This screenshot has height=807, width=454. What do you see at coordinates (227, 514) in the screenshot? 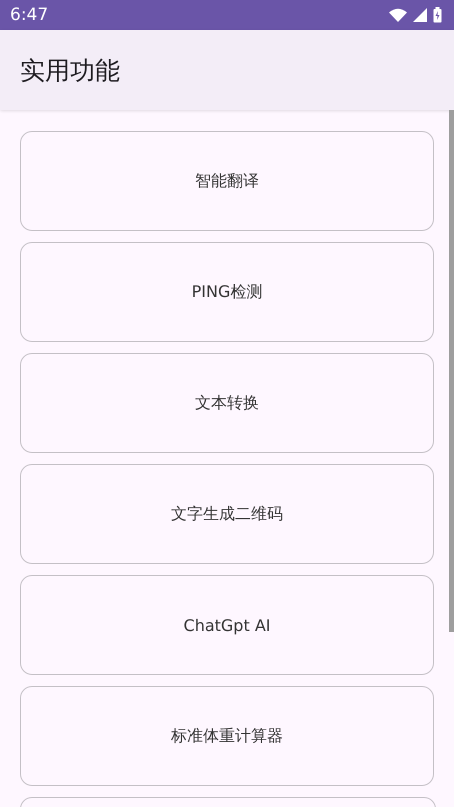
I see `feature-card: 文字生成二维码` at bounding box center [227, 514].